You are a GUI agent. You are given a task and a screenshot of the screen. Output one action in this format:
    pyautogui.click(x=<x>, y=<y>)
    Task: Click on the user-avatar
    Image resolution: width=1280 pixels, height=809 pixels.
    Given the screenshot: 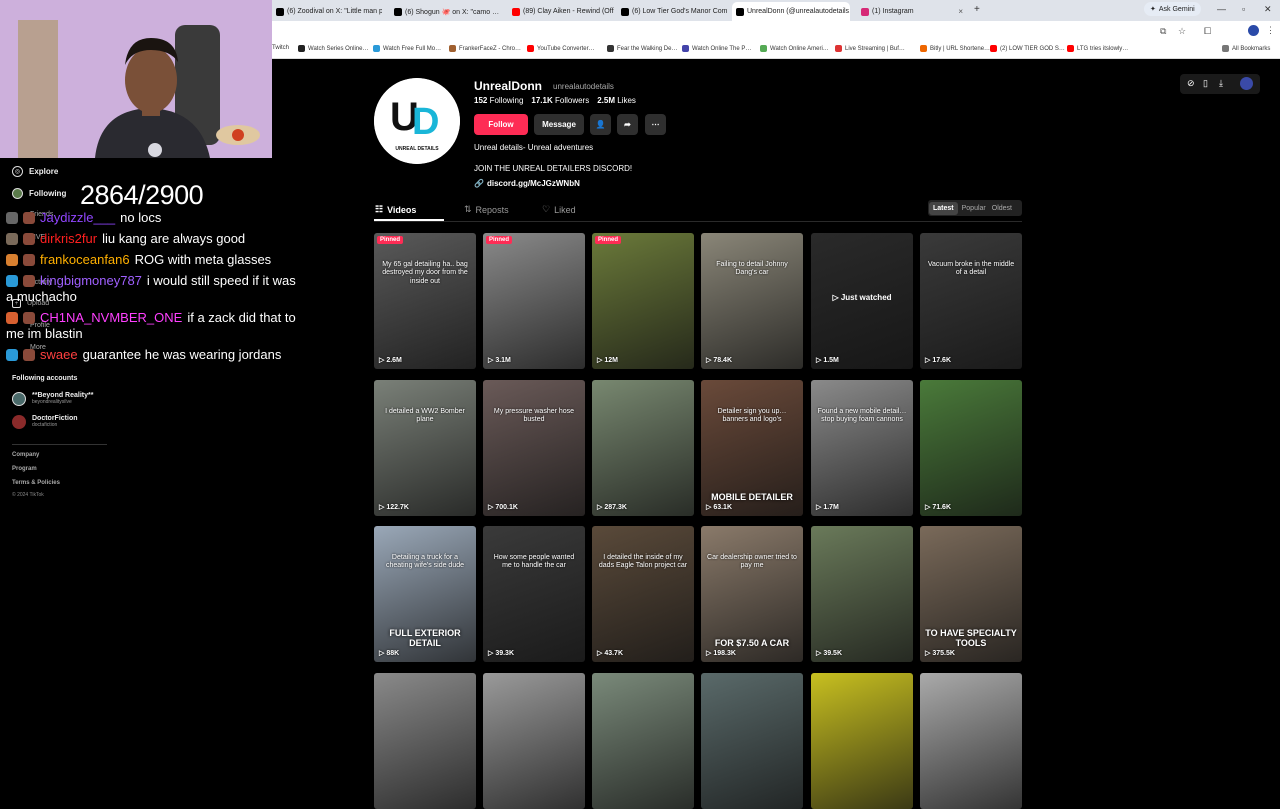 What is the action you would take?
    pyautogui.click(x=1246, y=83)
    